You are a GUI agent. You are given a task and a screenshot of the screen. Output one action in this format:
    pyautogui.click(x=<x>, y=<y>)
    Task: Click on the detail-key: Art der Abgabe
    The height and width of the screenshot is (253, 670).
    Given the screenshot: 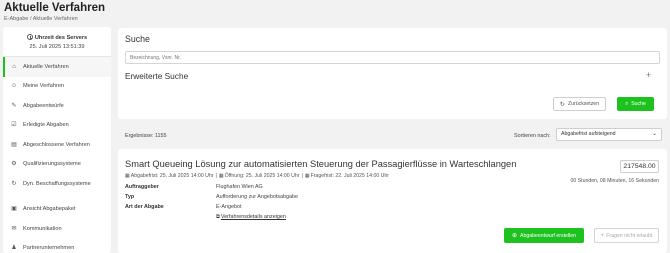 What is the action you would take?
    pyautogui.click(x=144, y=207)
    